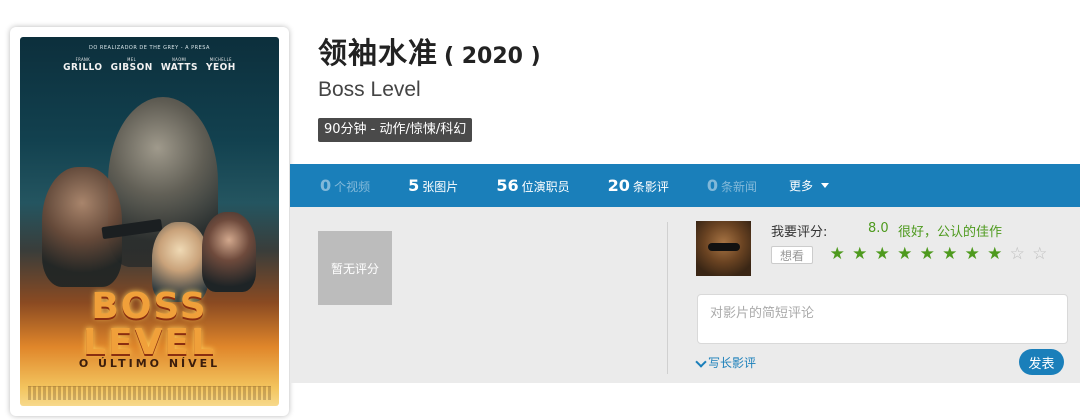 This screenshot has height=420, width=1080. I want to click on poster-cast-item: MICHELLE YEOH, so click(221, 65).